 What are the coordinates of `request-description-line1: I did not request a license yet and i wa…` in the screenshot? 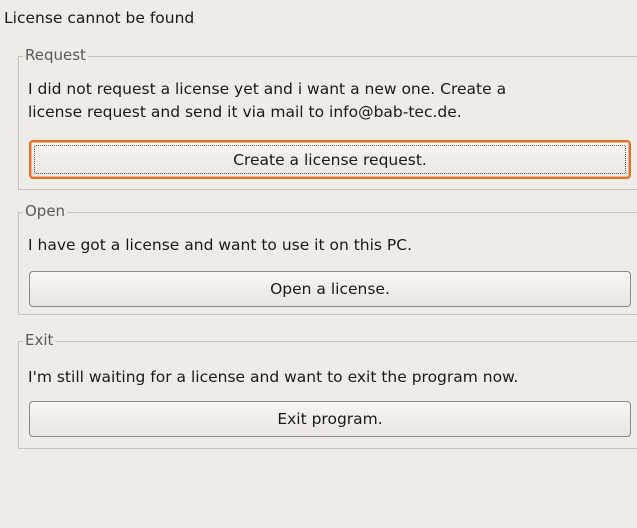 It's located at (267, 89).